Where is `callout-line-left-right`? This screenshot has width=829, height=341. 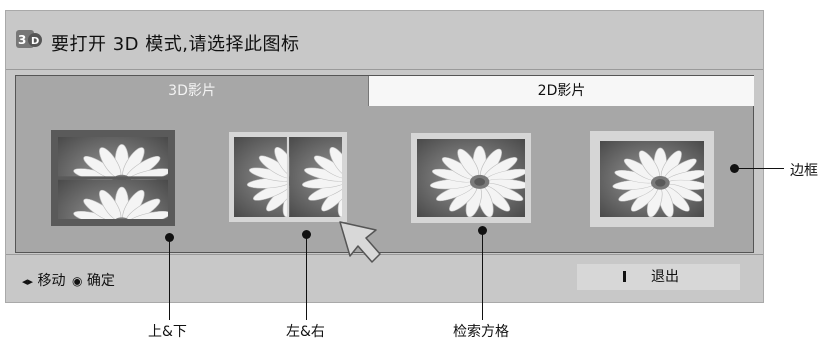 callout-line-left-right is located at coordinates (306, 277).